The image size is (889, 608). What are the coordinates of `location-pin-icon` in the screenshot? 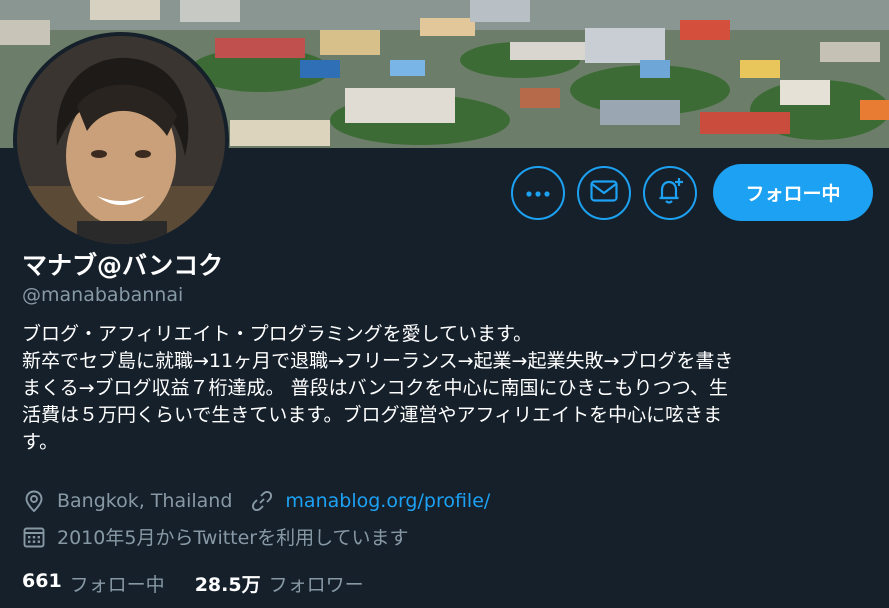 It's located at (34, 501).